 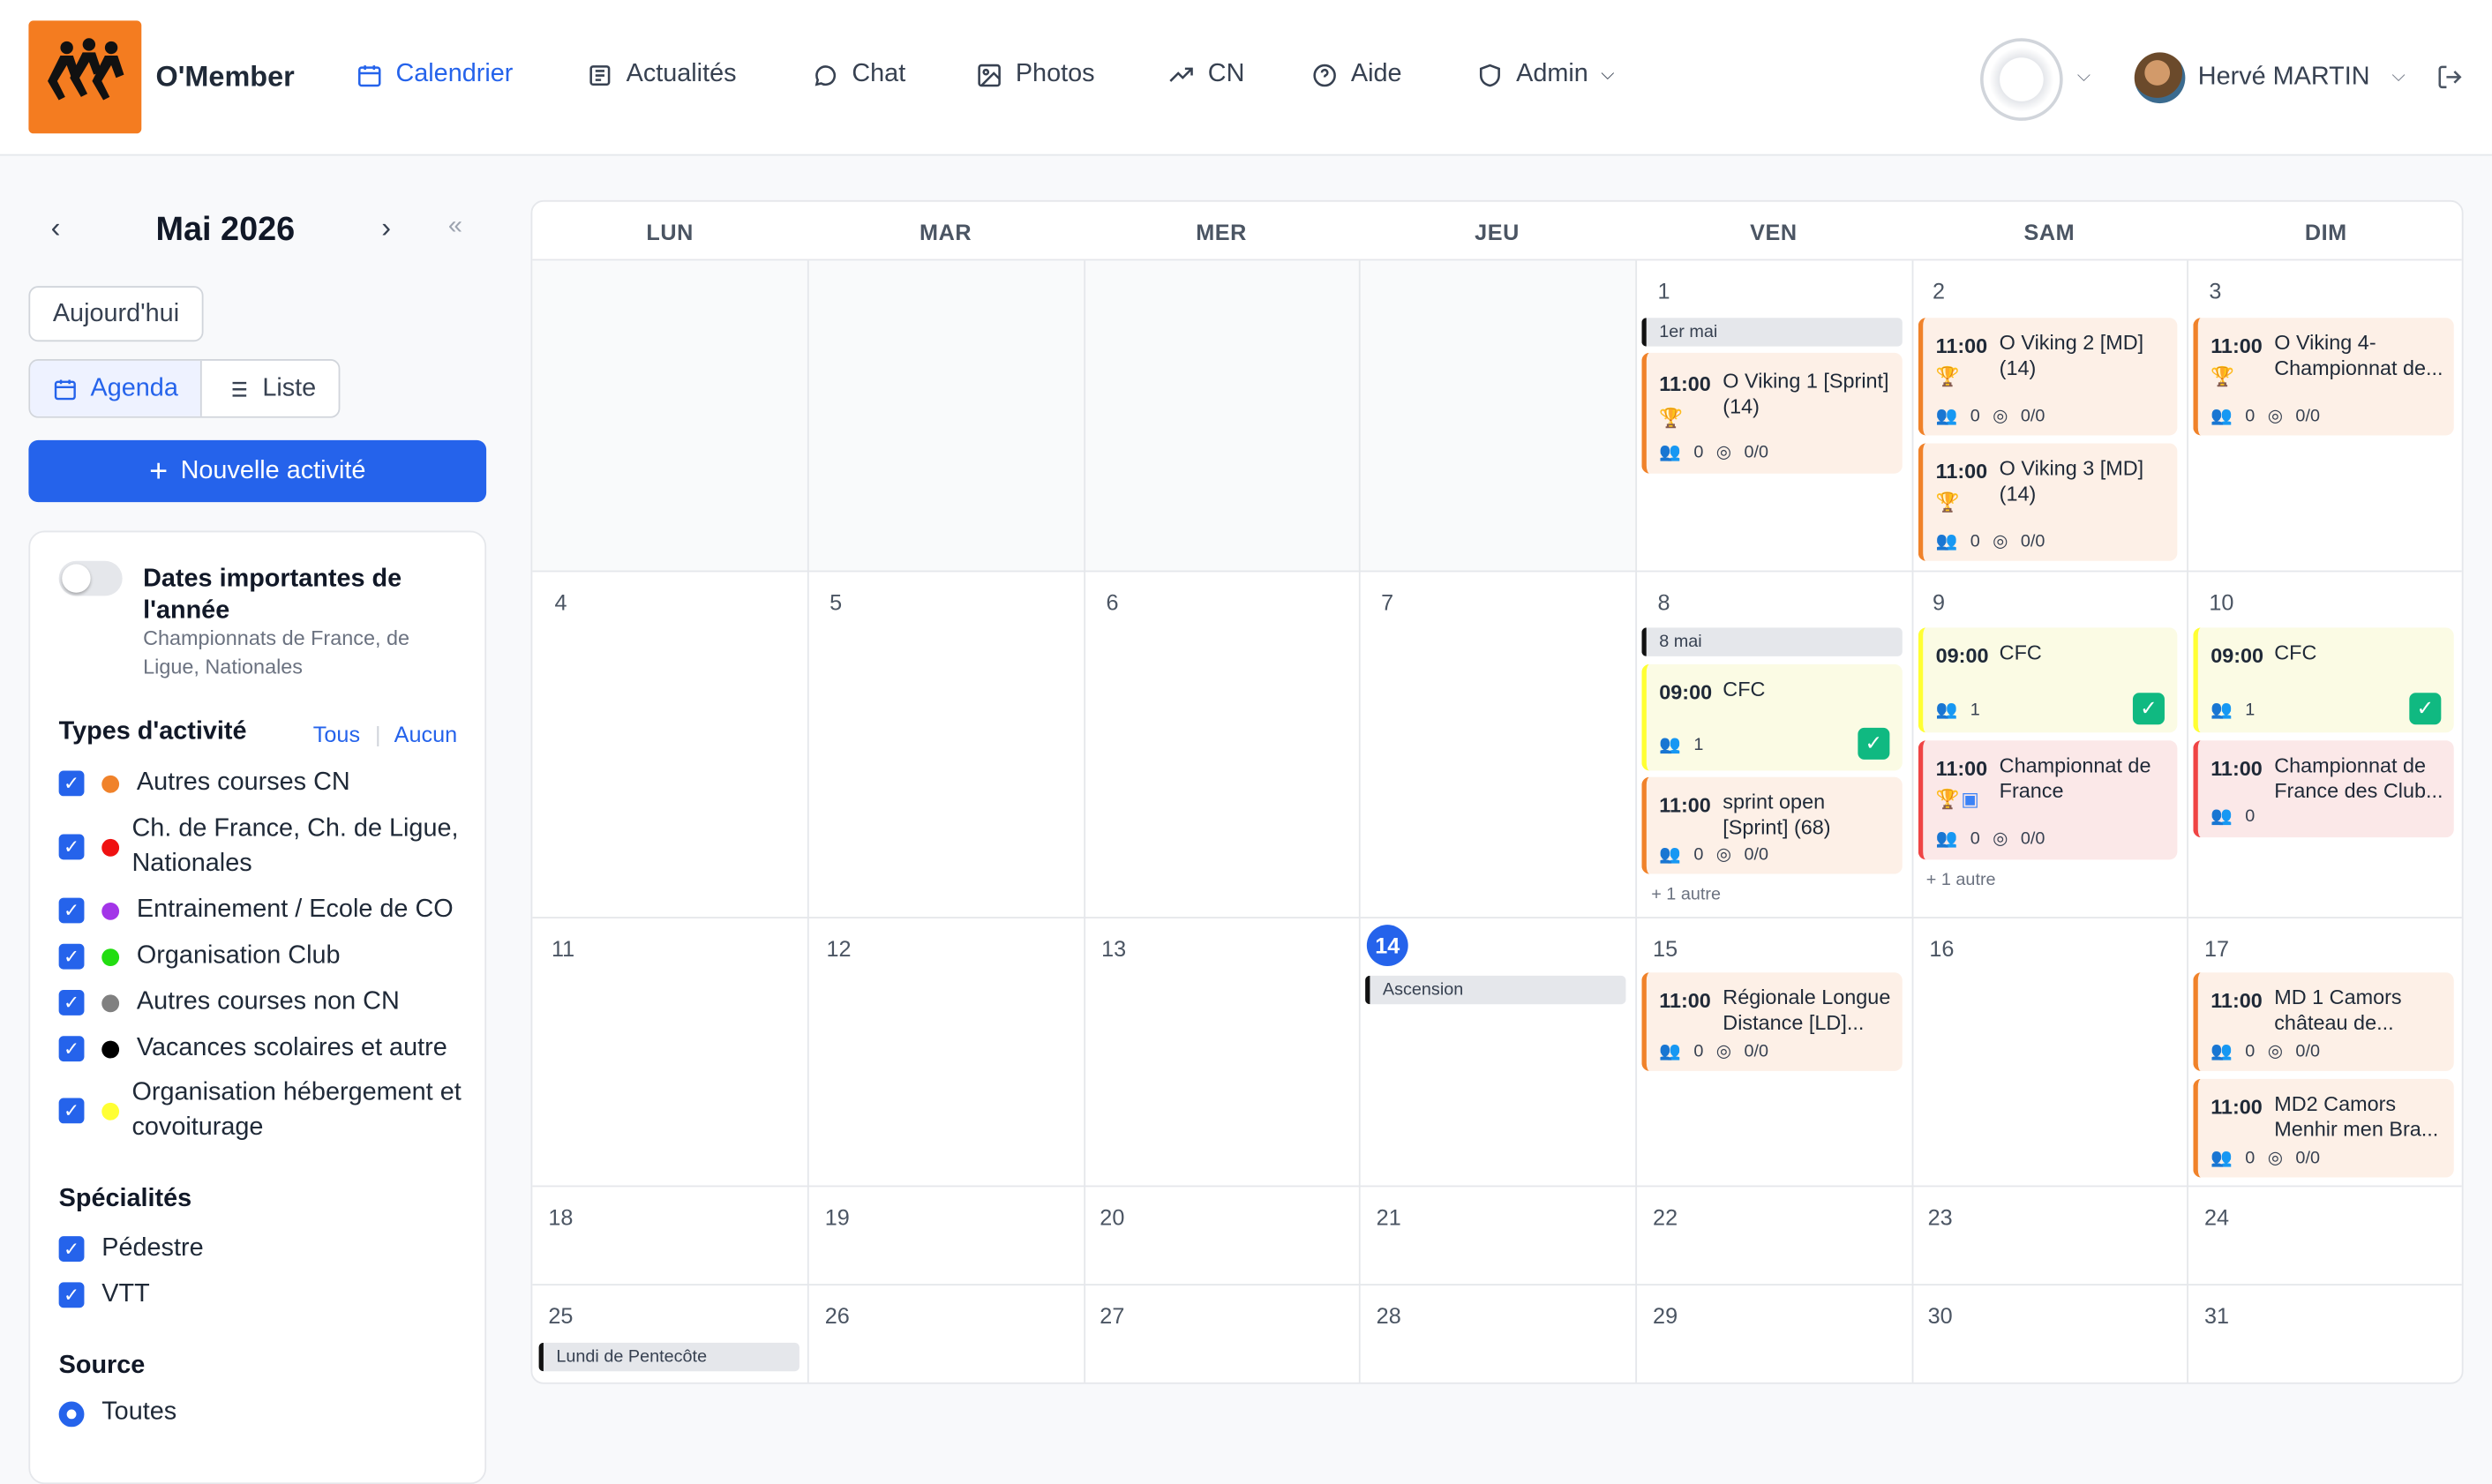 I want to click on day-number: 18, so click(x=560, y=1217).